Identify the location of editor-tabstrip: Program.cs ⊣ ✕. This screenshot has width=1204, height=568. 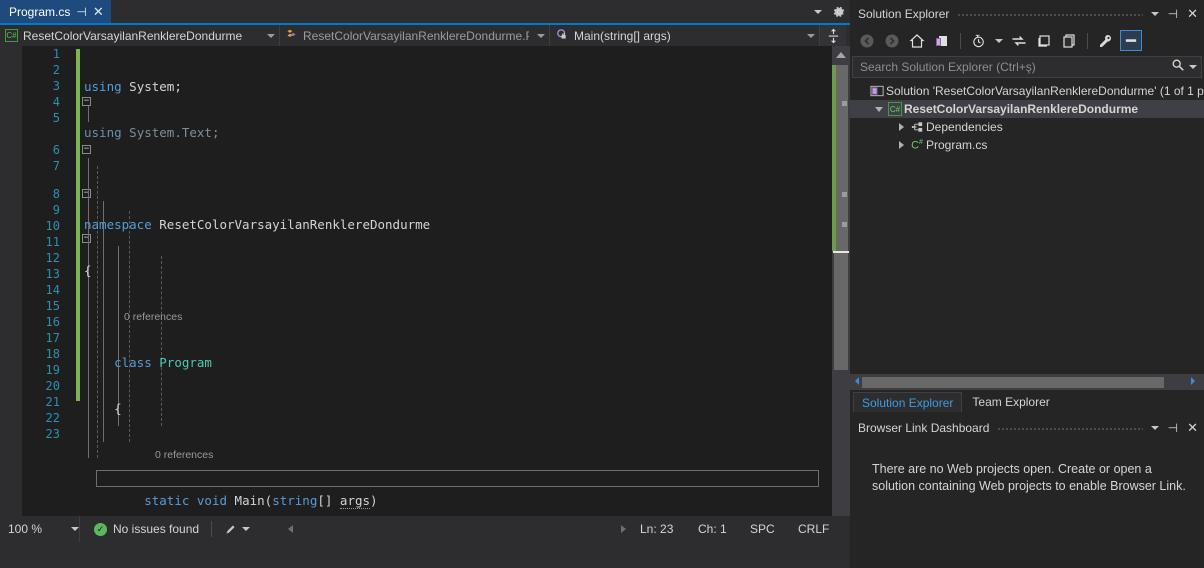
(425, 11).